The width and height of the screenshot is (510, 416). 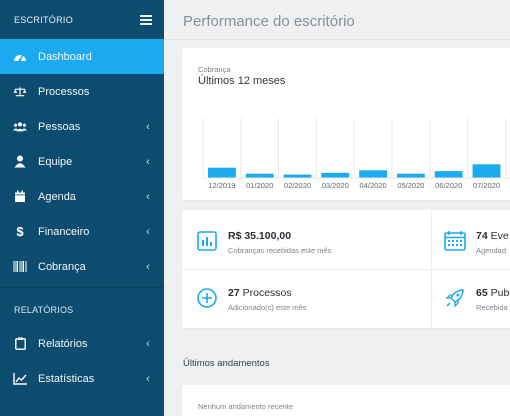 What do you see at coordinates (207, 241) in the screenshot?
I see `bar-chart-icon` at bounding box center [207, 241].